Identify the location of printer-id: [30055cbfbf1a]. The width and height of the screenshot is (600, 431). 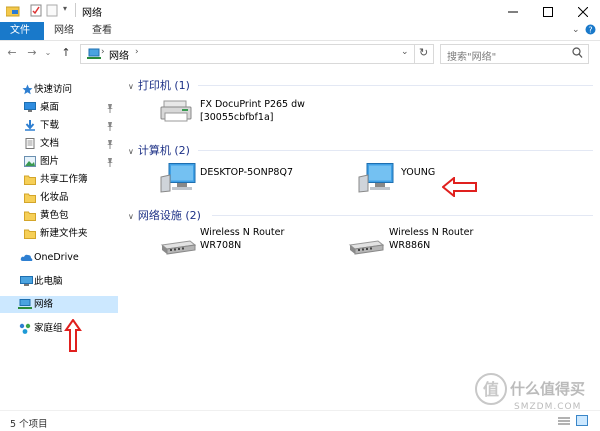
(237, 117).